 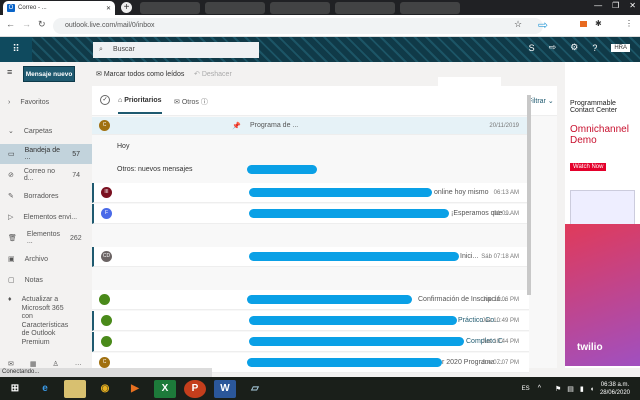 I want to click on user-badge: HRA, so click(x=620, y=47).